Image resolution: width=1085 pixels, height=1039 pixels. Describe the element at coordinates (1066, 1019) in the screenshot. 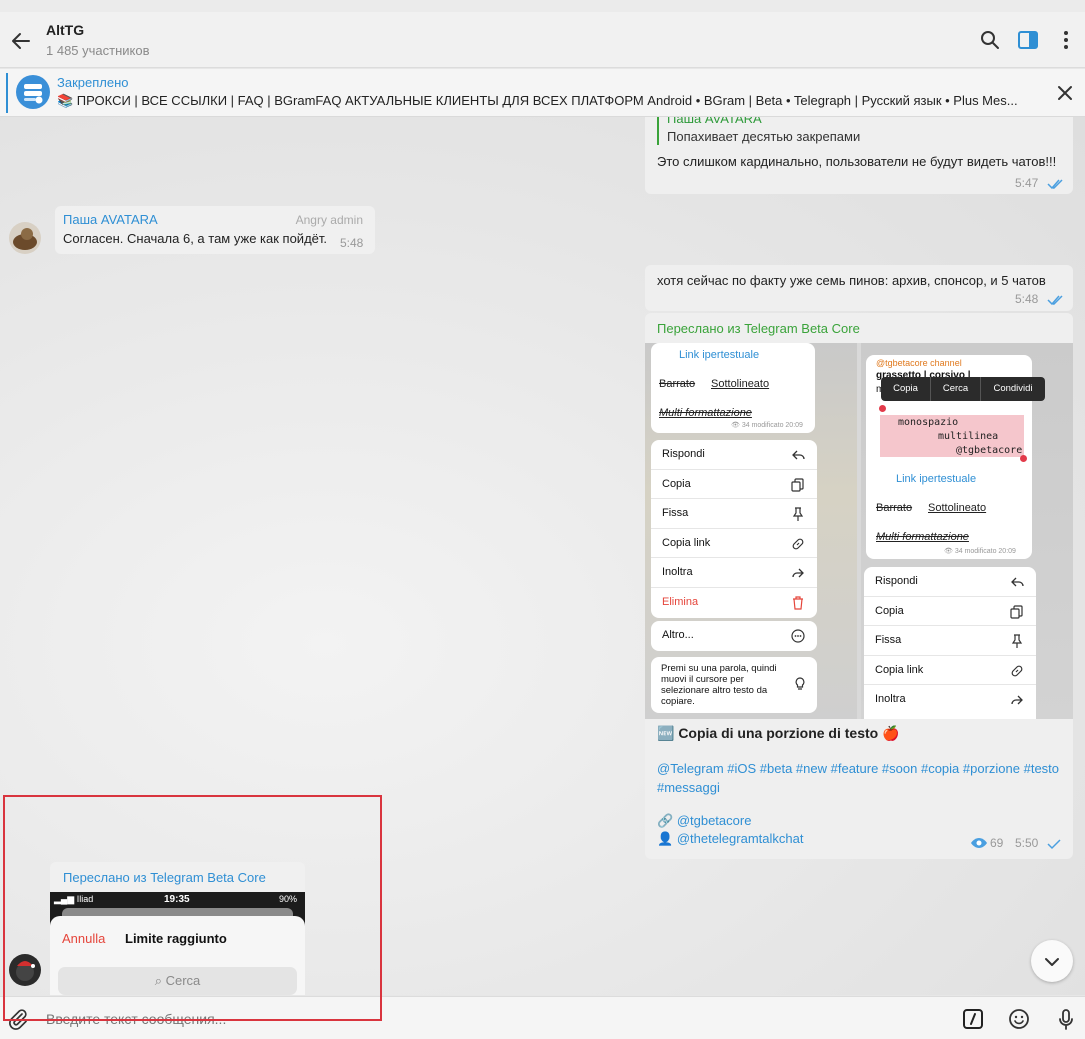

I see `microphone-icon` at that location.